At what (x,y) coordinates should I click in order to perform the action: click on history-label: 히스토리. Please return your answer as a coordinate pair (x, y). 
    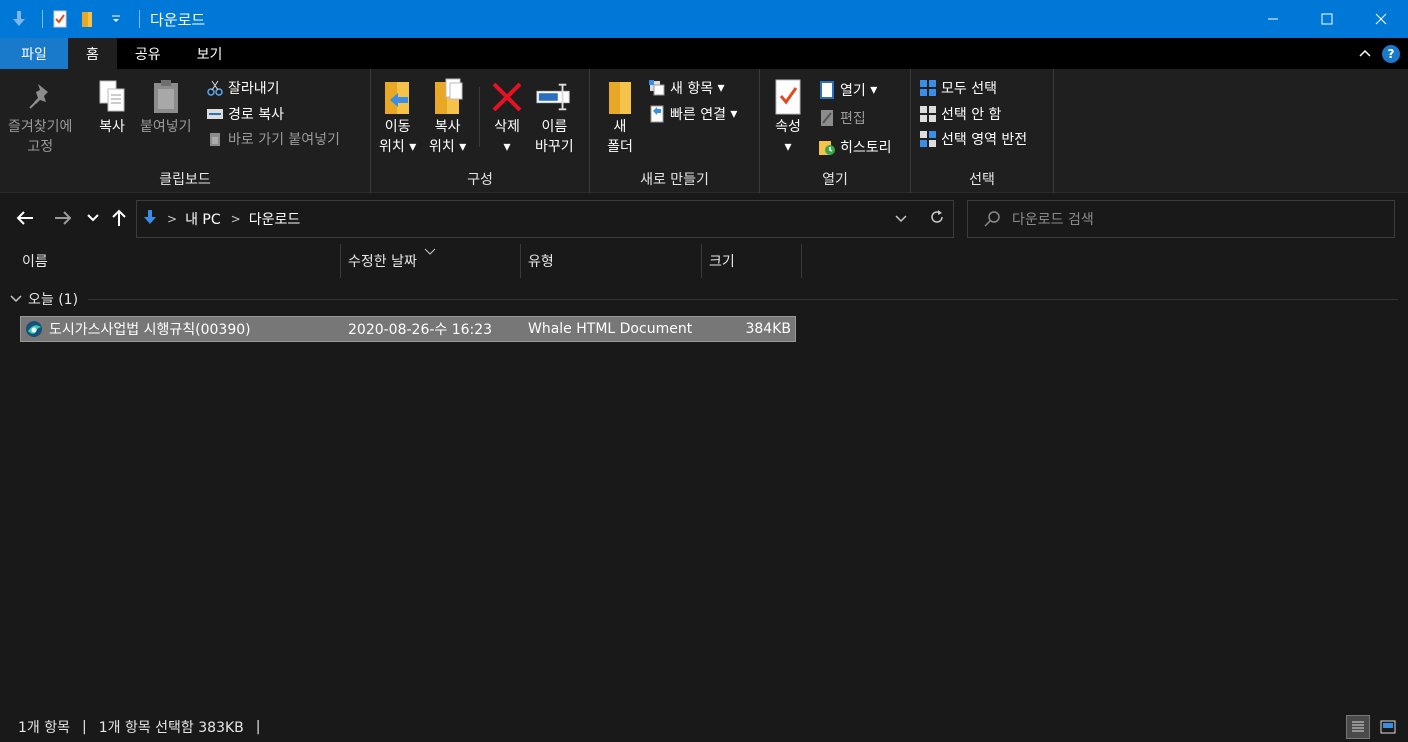
    Looking at the image, I should click on (866, 148).